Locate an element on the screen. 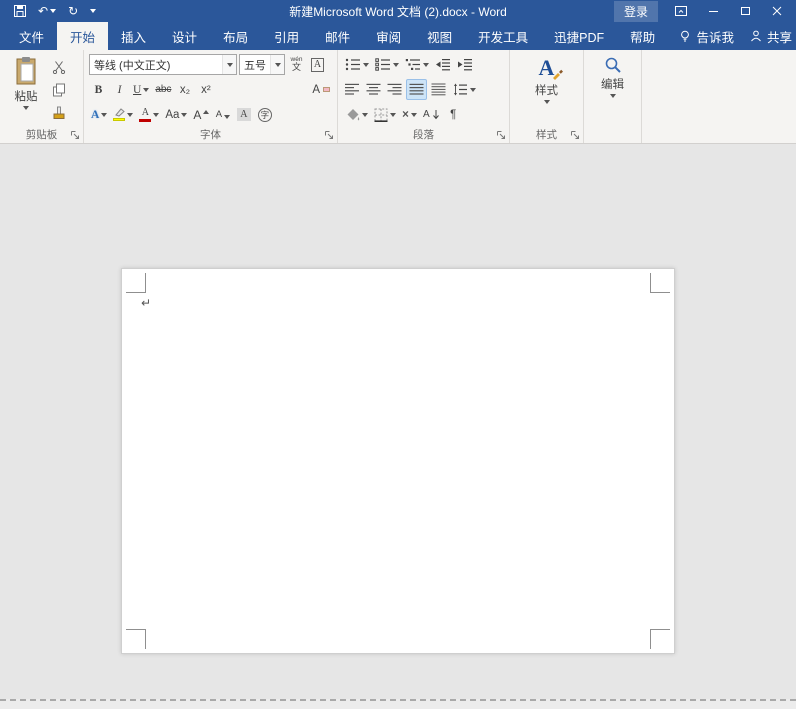 The width and height of the screenshot is (796, 709). text-highlight-color-button is located at coordinates (123, 114).